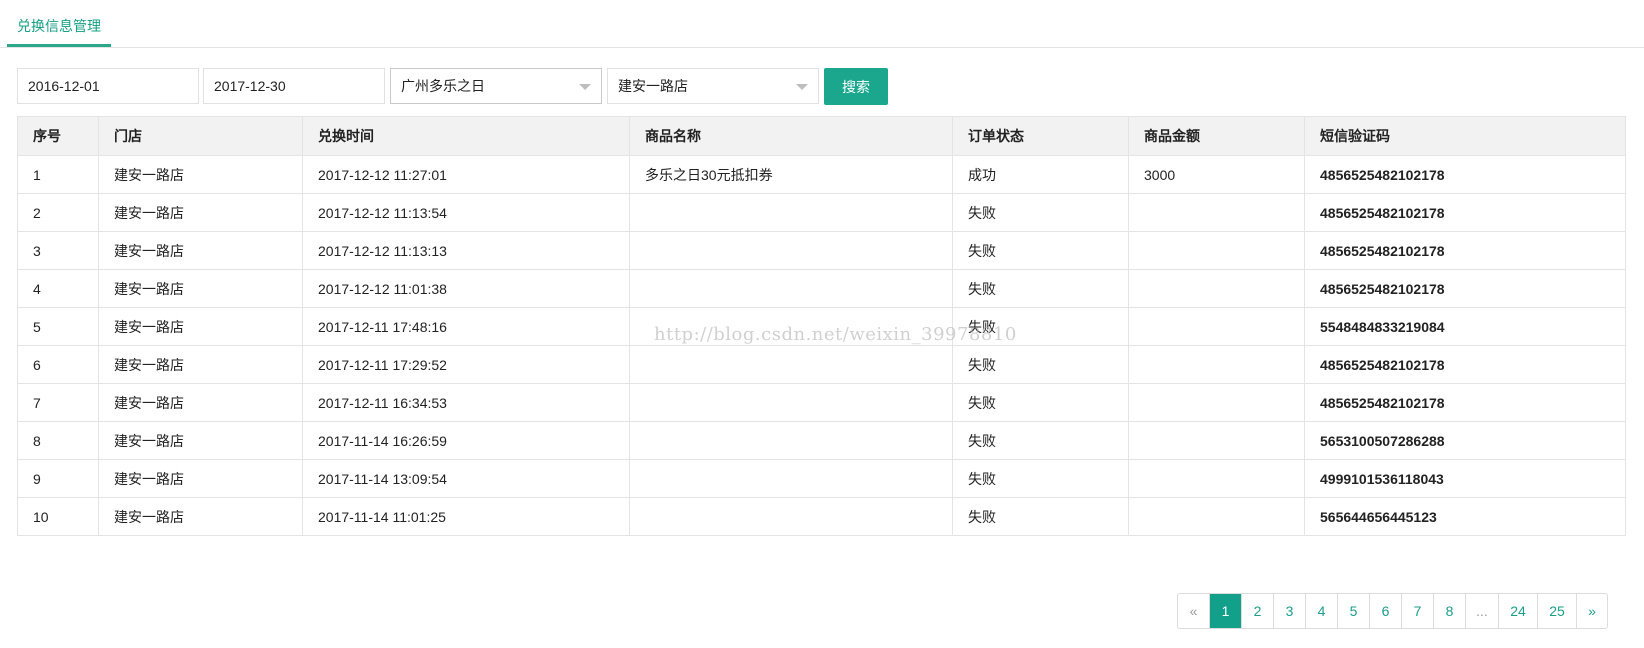  I want to click on table-cell: 多乐之日30元抵扣券, so click(791, 174).